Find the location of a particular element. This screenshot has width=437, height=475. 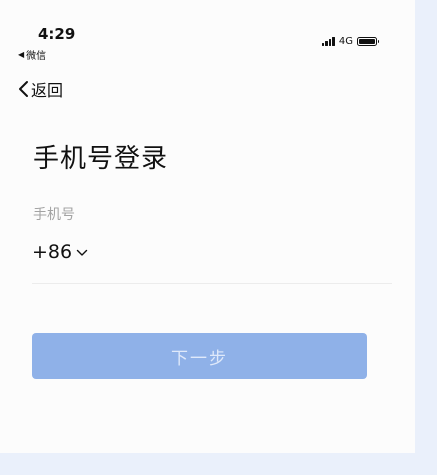

input-underline is located at coordinates (212, 283).